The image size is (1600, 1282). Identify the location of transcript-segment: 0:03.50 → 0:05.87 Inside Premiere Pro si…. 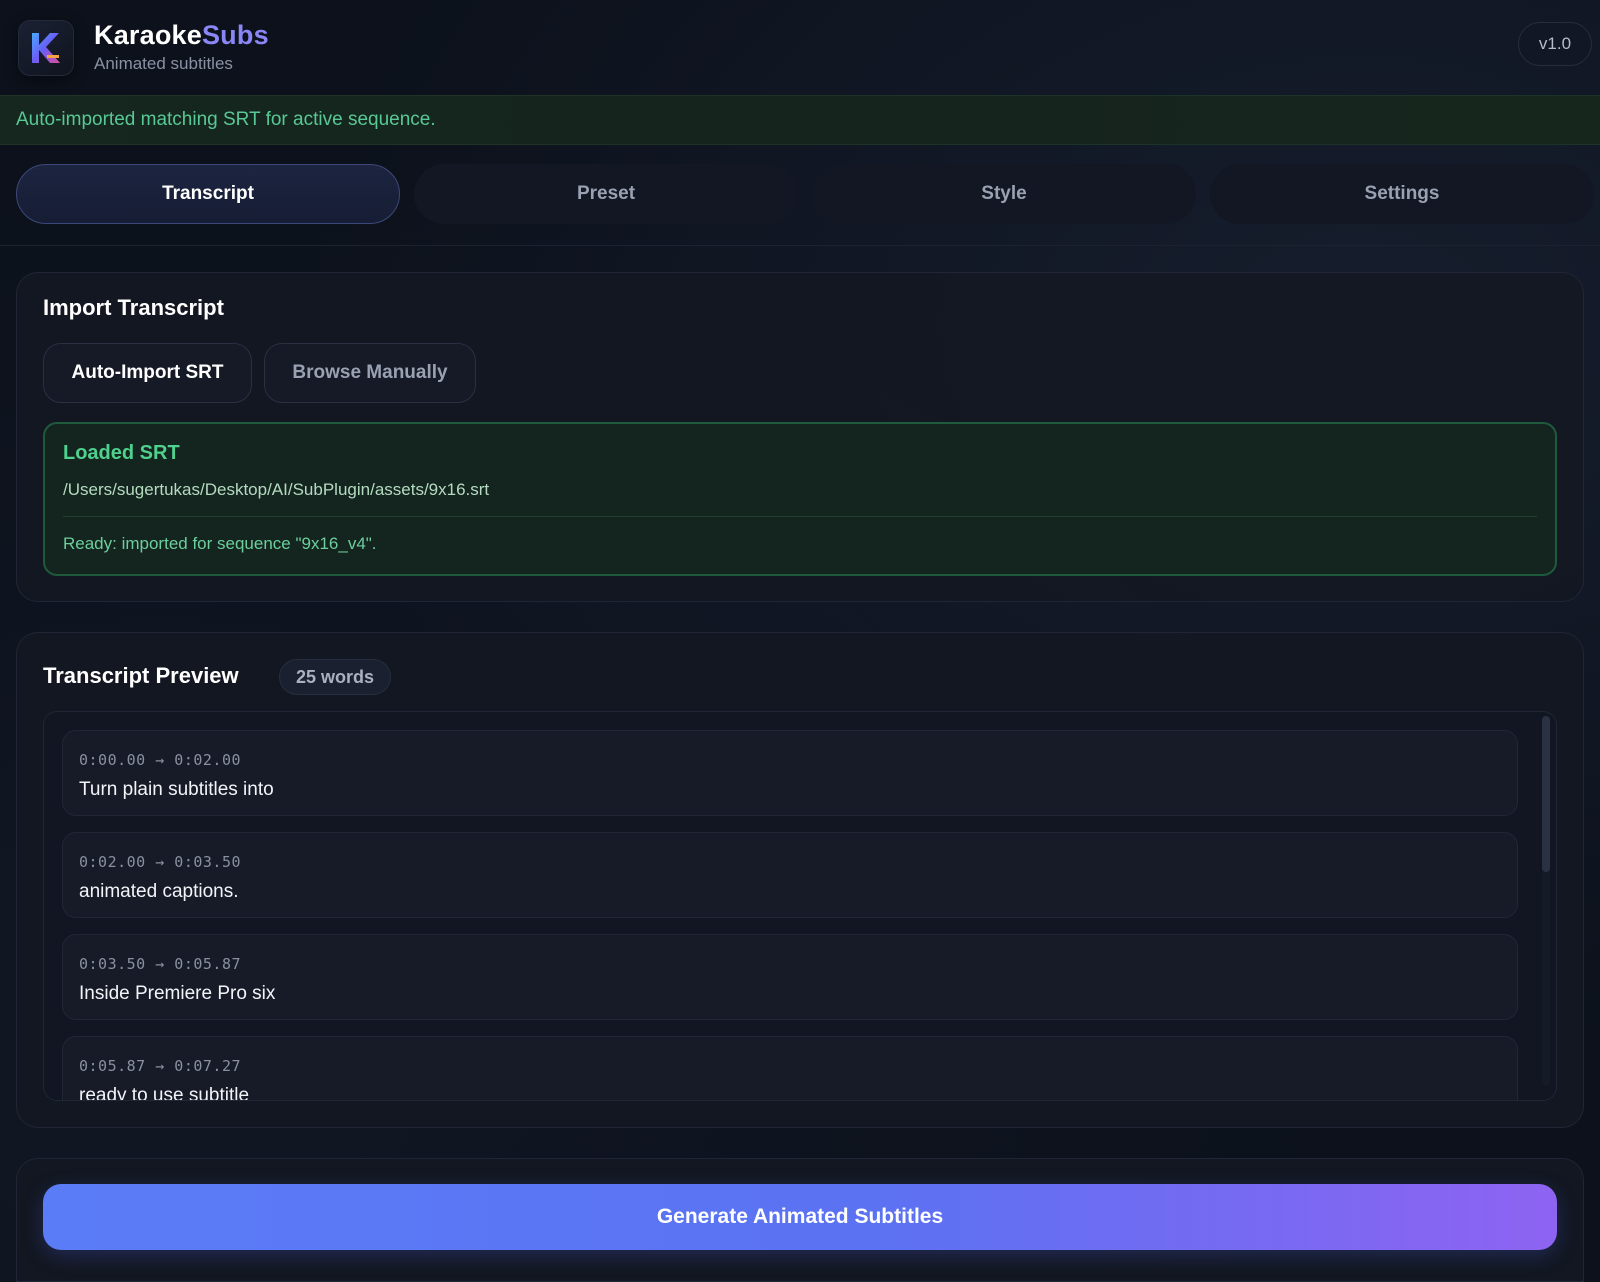
(790, 977).